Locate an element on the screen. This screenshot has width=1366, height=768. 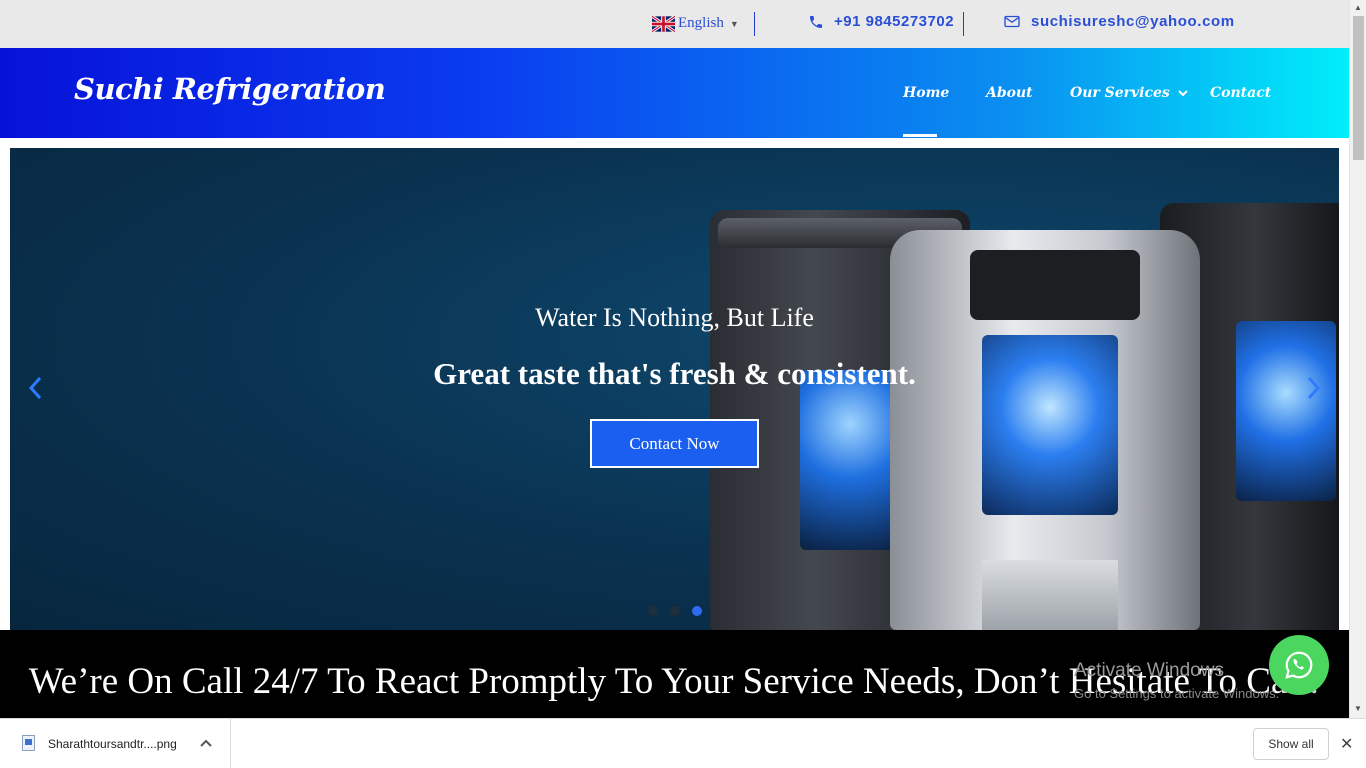
downloads-bar: Sharathtoursandtr....png Show all ✕ is located at coordinates (683, 743).